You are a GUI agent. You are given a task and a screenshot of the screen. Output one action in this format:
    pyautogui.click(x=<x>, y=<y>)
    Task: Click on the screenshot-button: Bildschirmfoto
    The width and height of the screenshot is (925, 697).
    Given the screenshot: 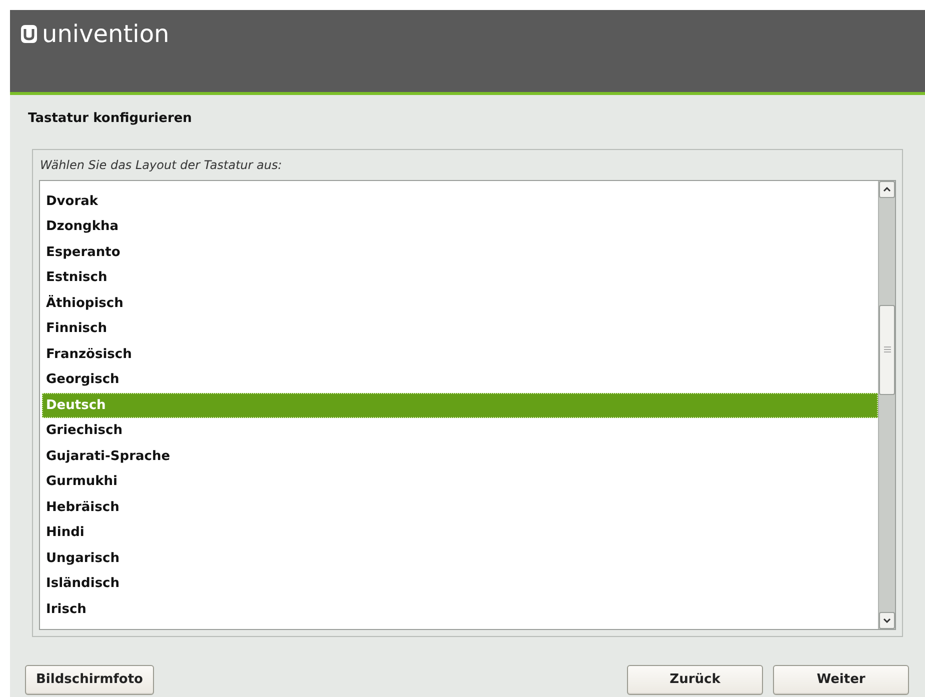 What is the action you would take?
    pyautogui.click(x=89, y=679)
    